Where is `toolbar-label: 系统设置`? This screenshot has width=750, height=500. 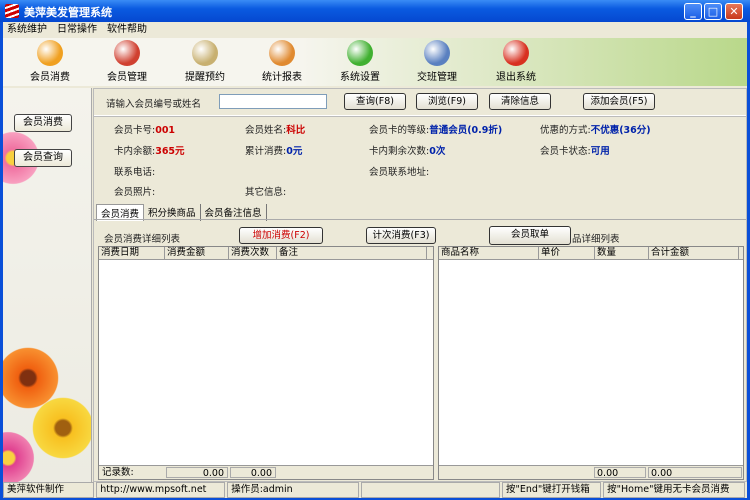 toolbar-label: 系统设置 is located at coordinates (360, 77).